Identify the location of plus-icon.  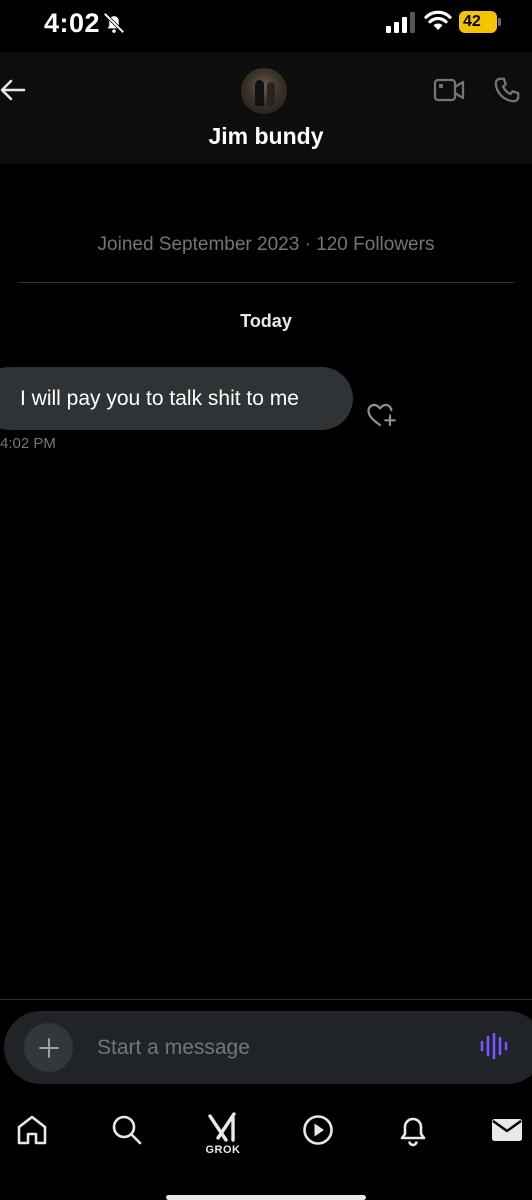
(48, 1047).